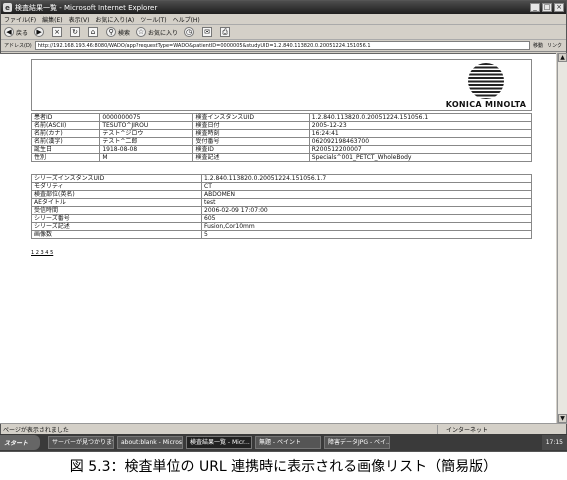 The height and width of the screenshot is (480, 567). What do you see at coordinates (65, 117) in the screenshot?
I see `patient-label: 患者ID` at bounding box center [65, 117].